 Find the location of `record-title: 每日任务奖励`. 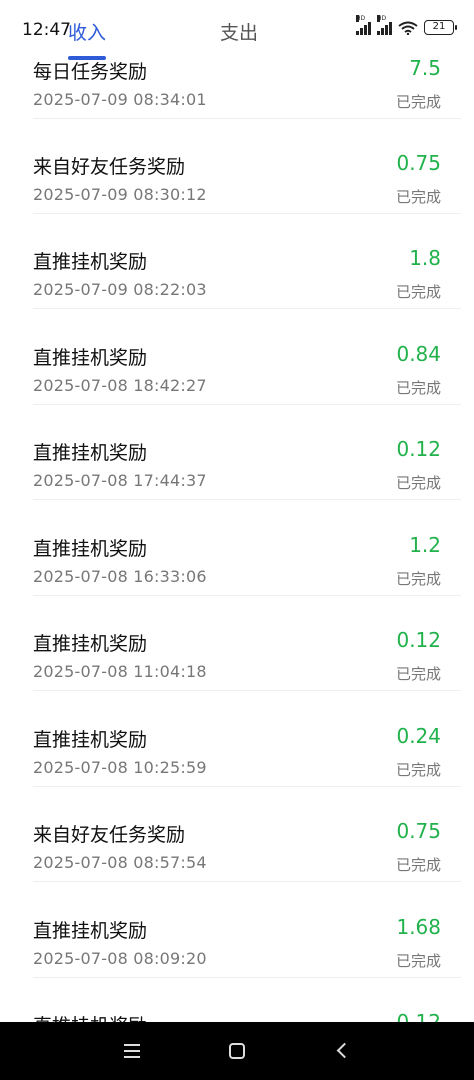

record-title: 每日任务奖励 is located at coordinates (90, 72).